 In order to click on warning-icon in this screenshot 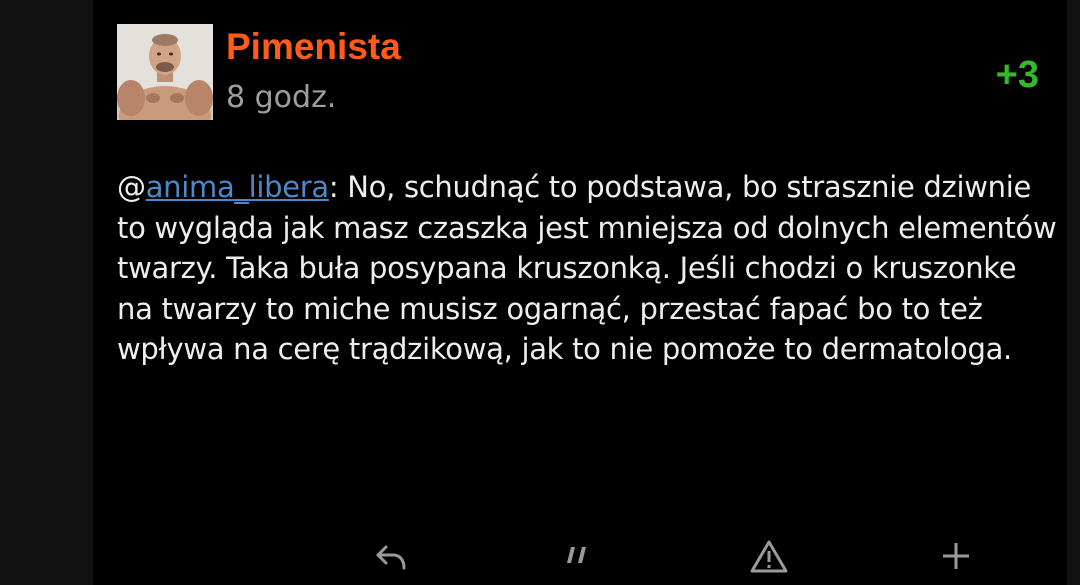, I will do `click(769, 556)`.